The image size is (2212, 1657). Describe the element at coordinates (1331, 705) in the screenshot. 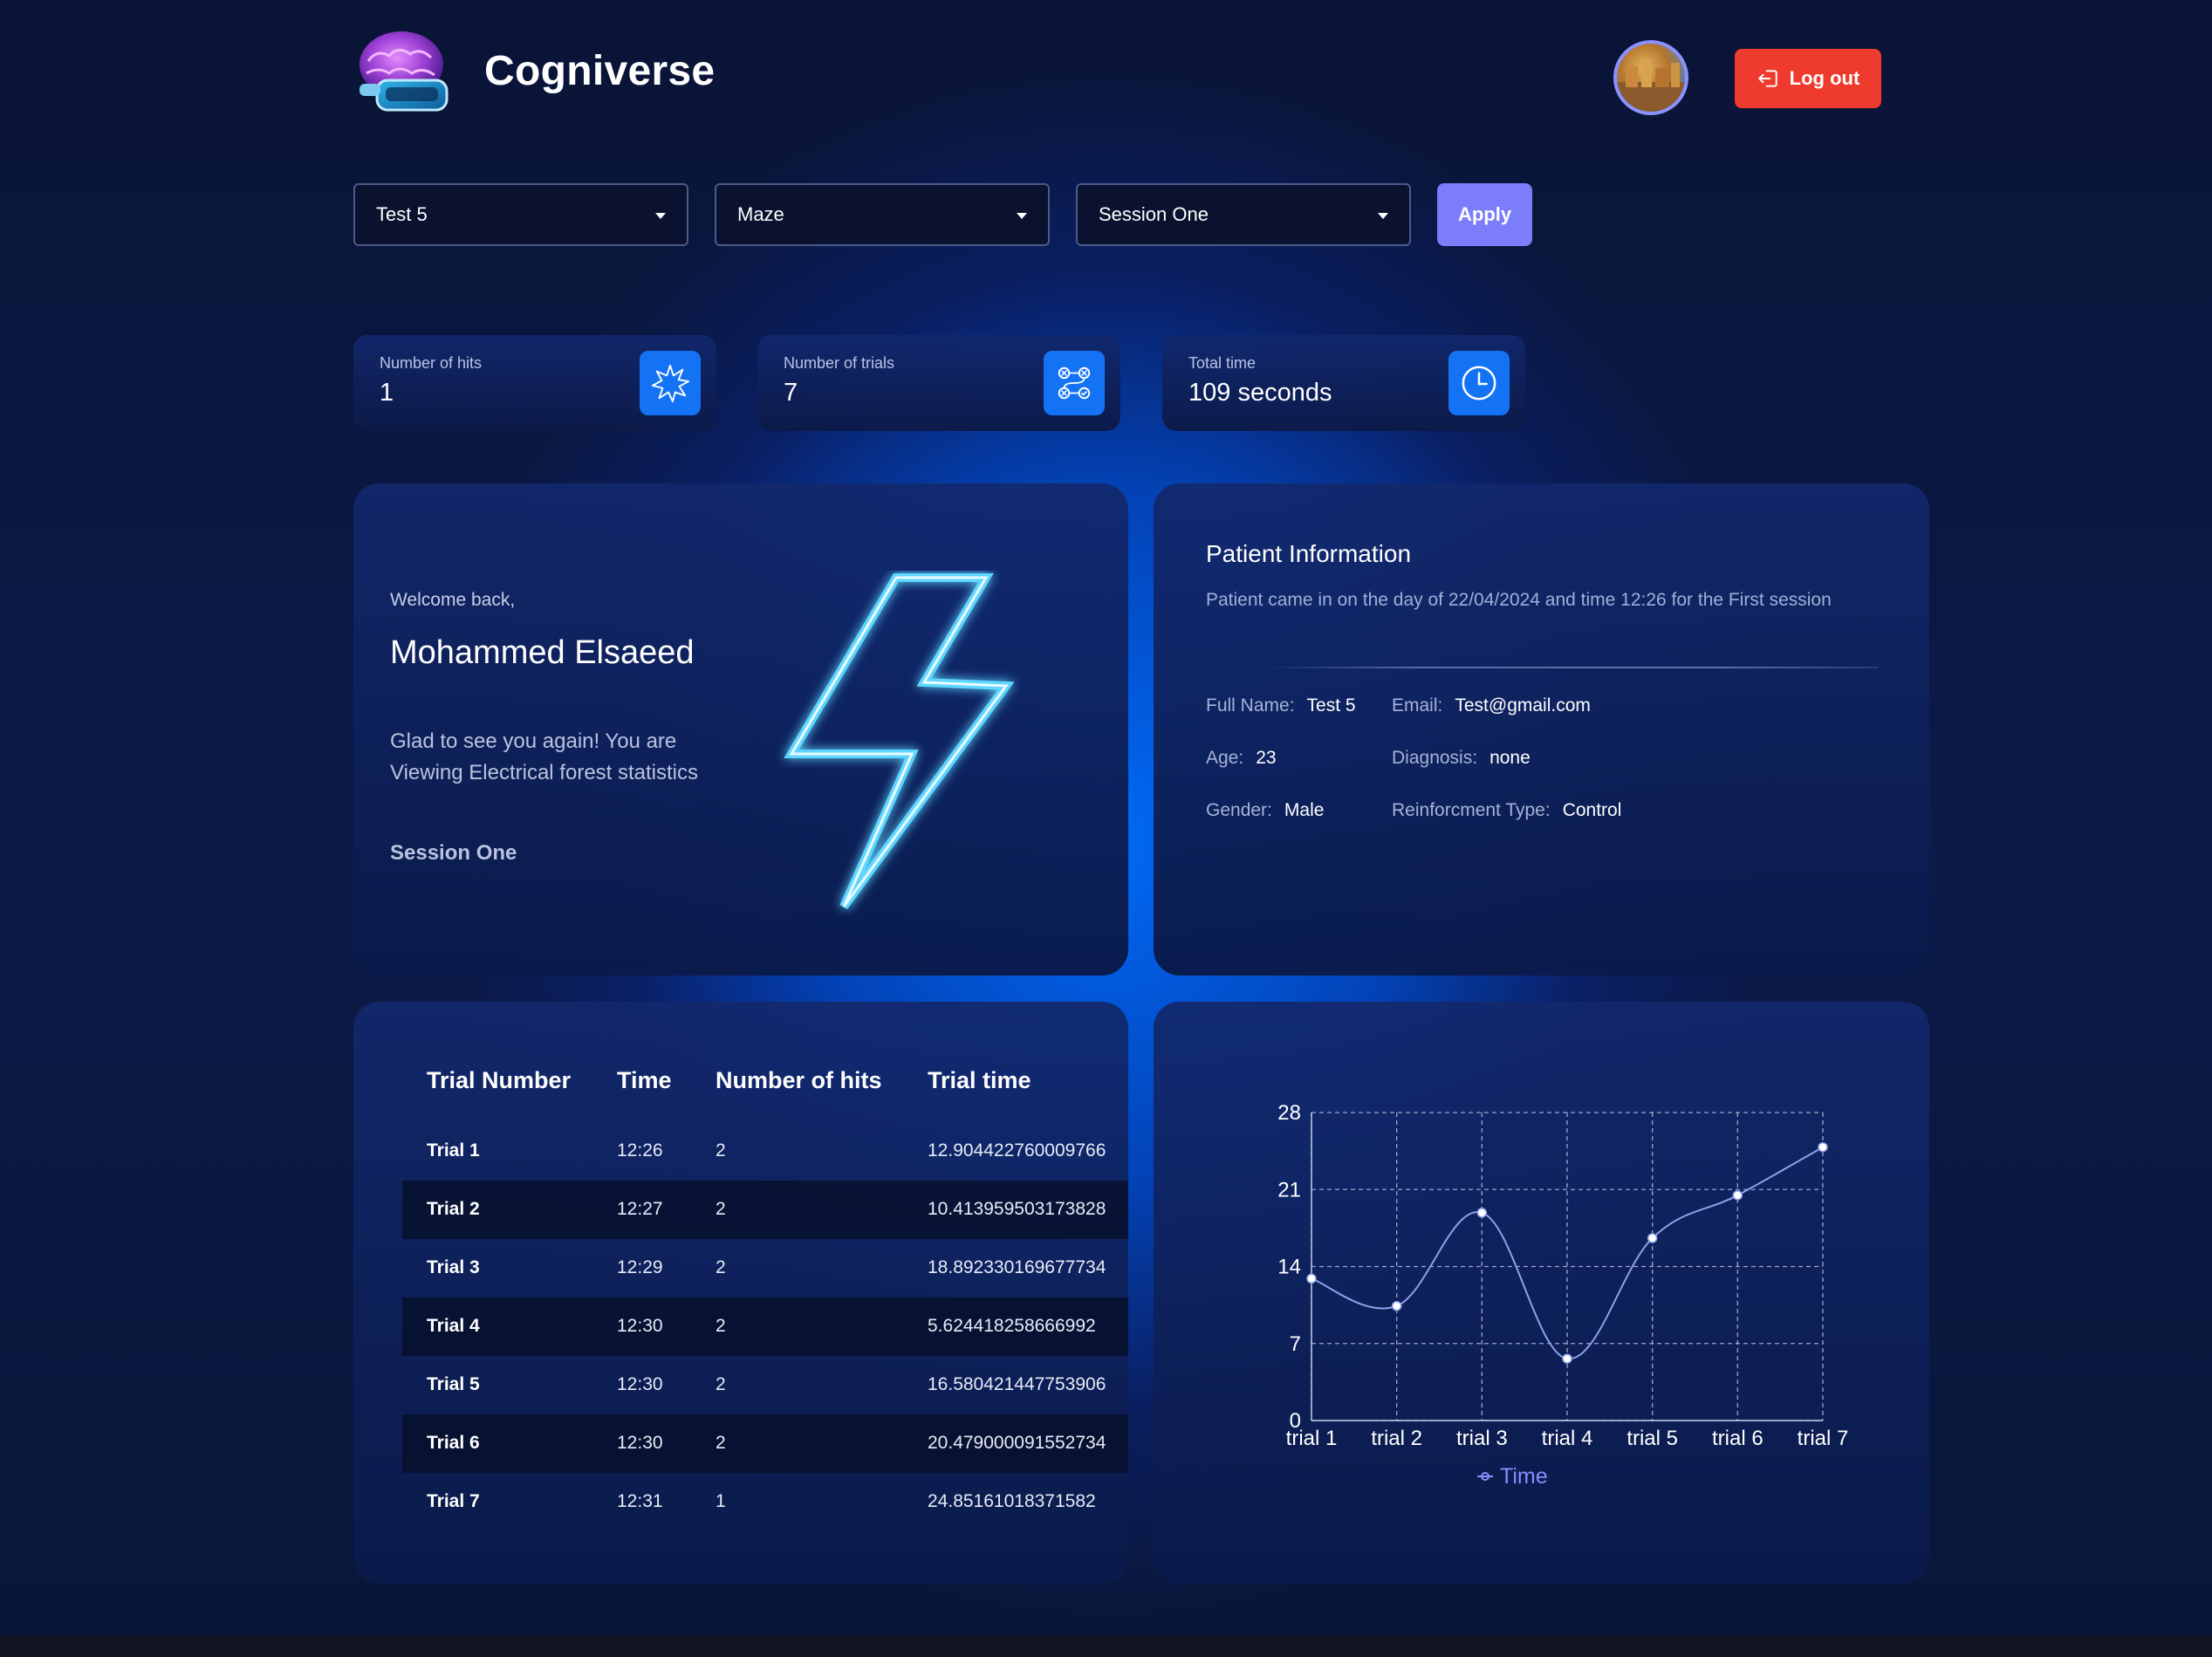

I see `field-value: Test 5` at that location.